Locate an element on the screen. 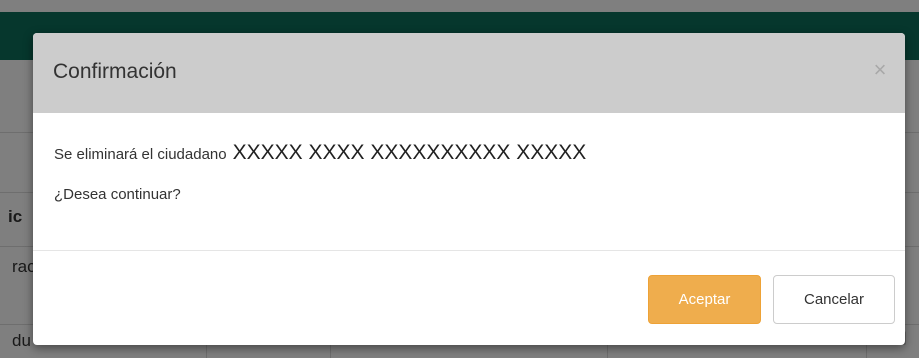 This screenshot has width=919, height=358. close-icon: × is located at coordinates (880, 70).